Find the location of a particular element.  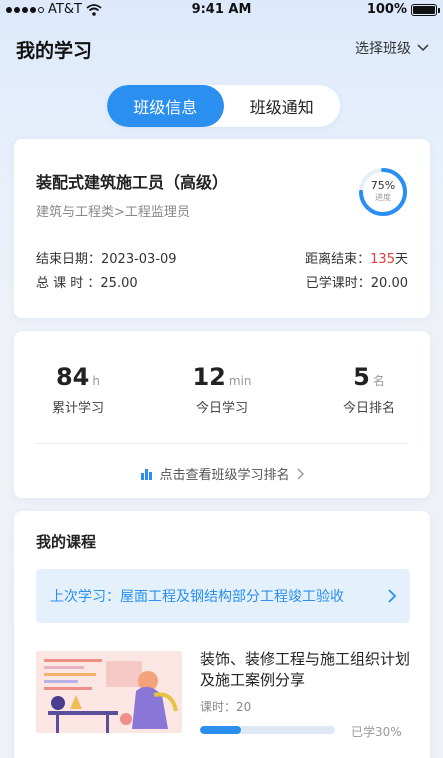

course-progress-bar is located at coordinates (267, 730).